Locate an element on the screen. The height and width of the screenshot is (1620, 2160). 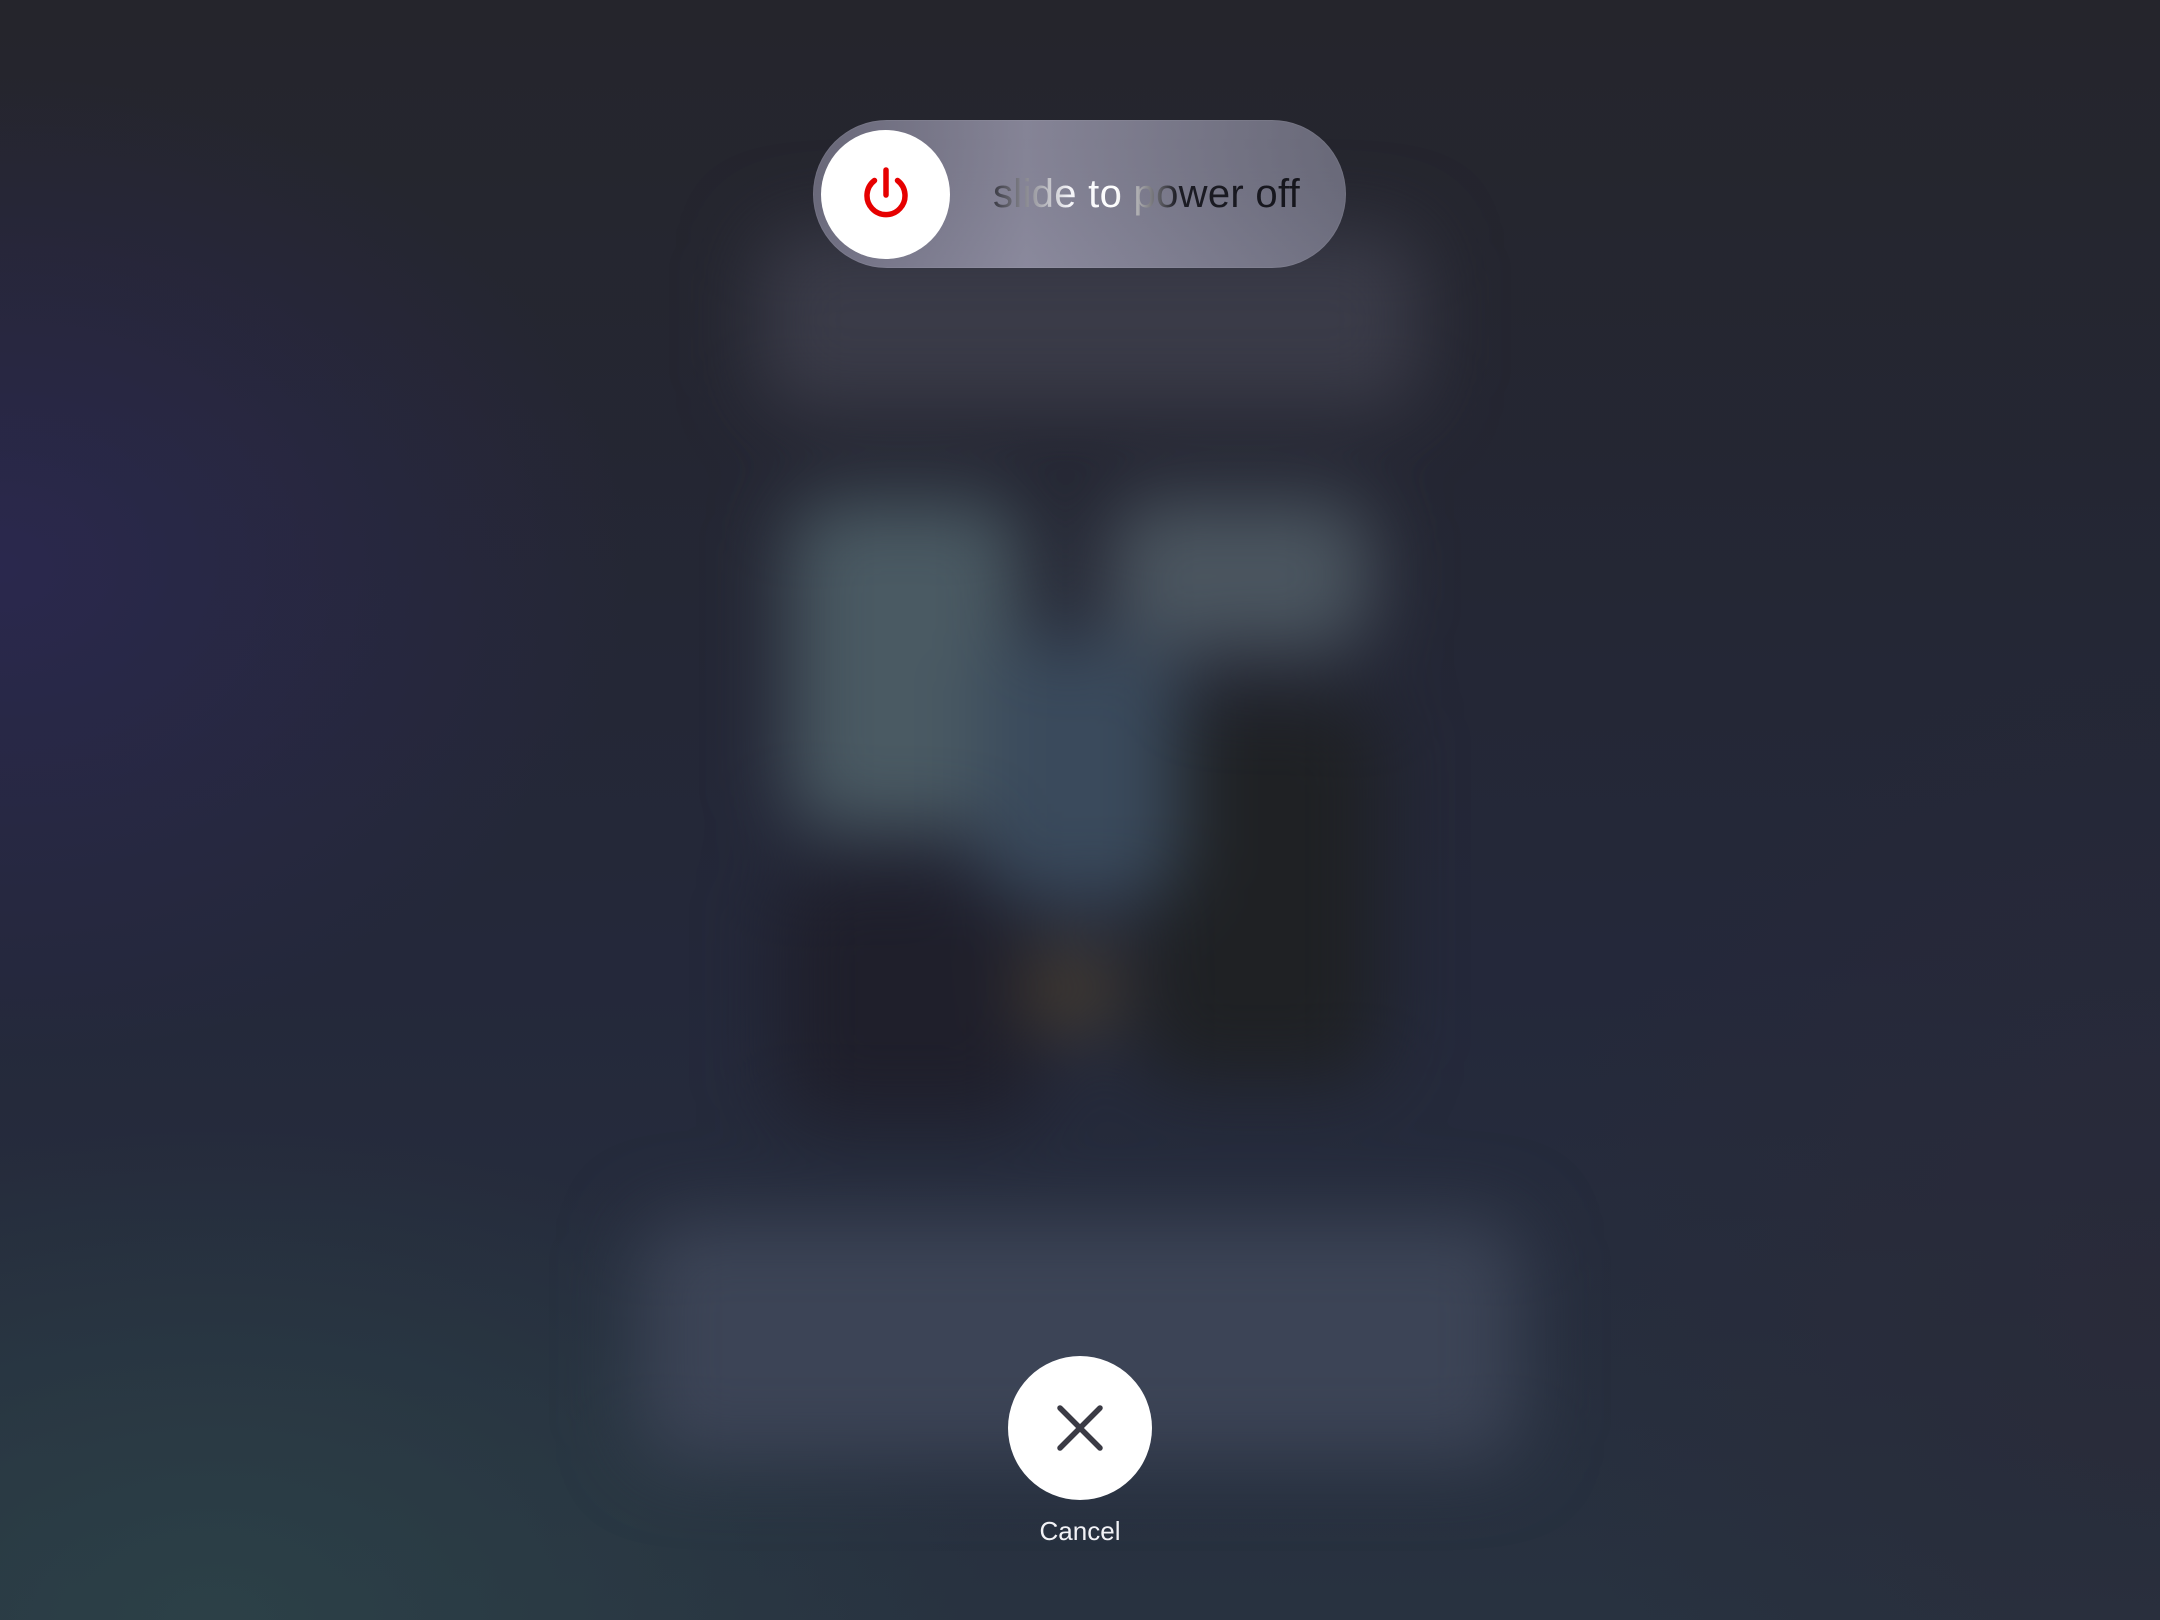
close-icon is located at coordinates (1080, 1428).